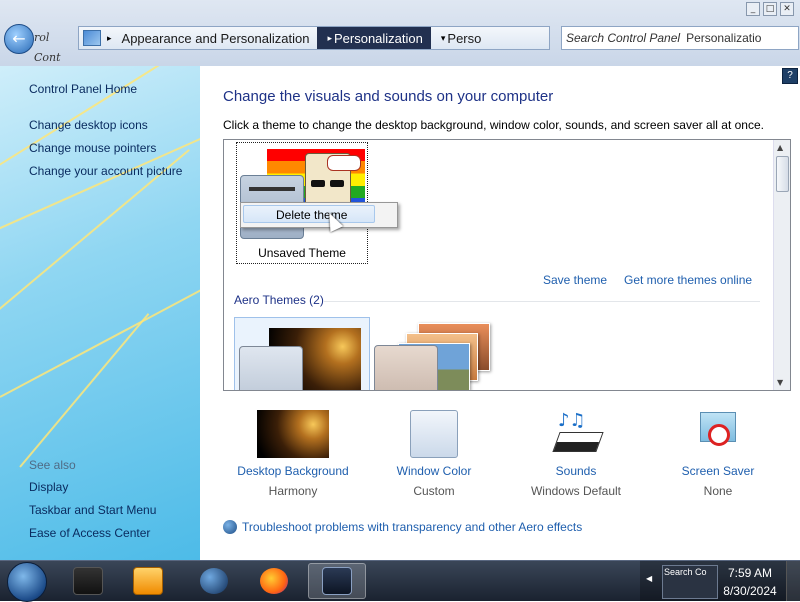 The height and width of the screenshot is (602, 800). I want to click on window-color-icon, so click(434, 434).